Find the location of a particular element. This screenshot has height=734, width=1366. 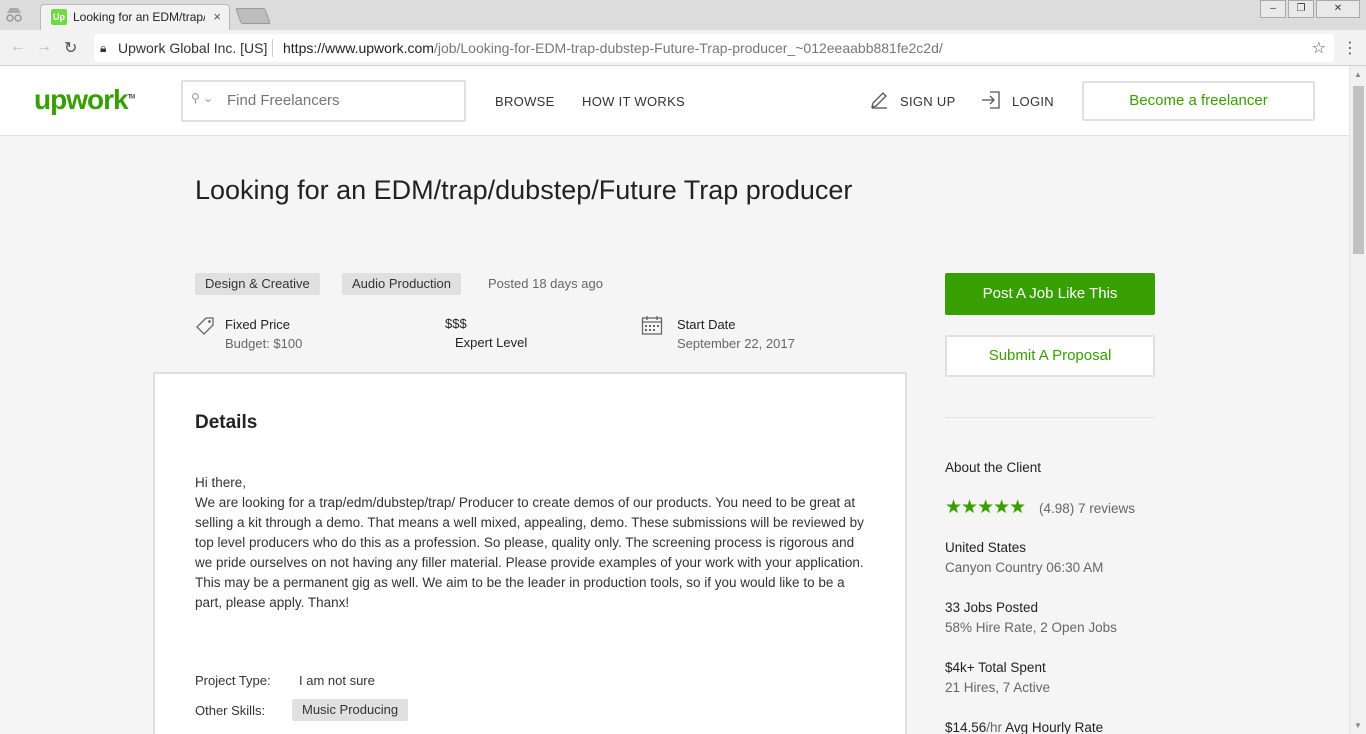

reload-icon: ↻ is located at coordinates (70, 48).